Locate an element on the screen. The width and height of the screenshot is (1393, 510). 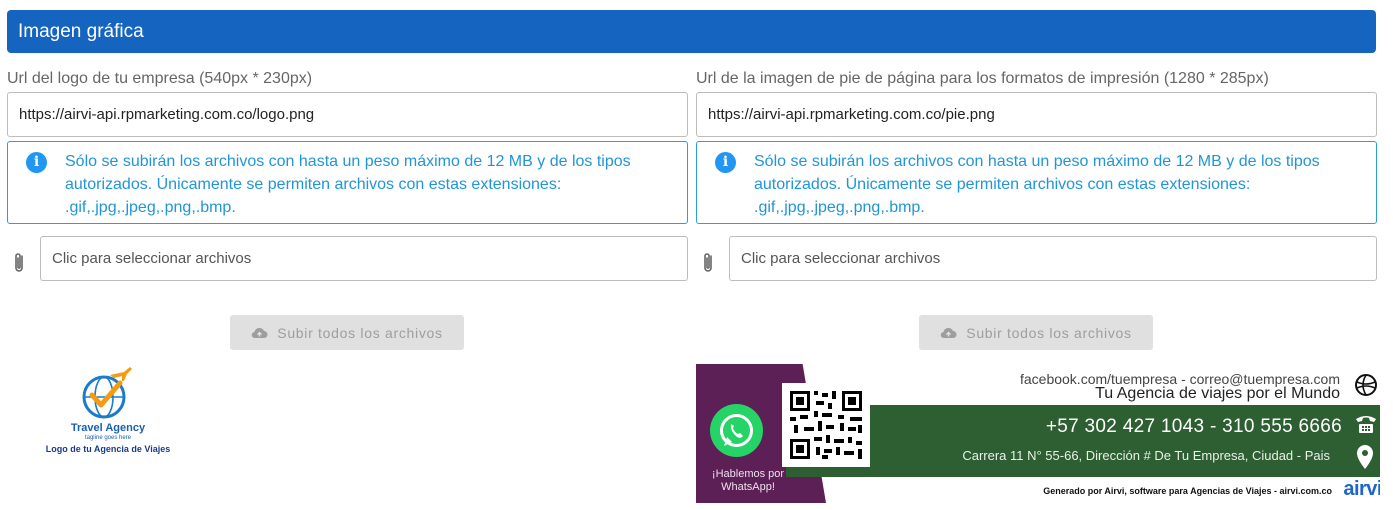
logo-upload-label: Subir todos los archivos is located at coordinates (360, 332).